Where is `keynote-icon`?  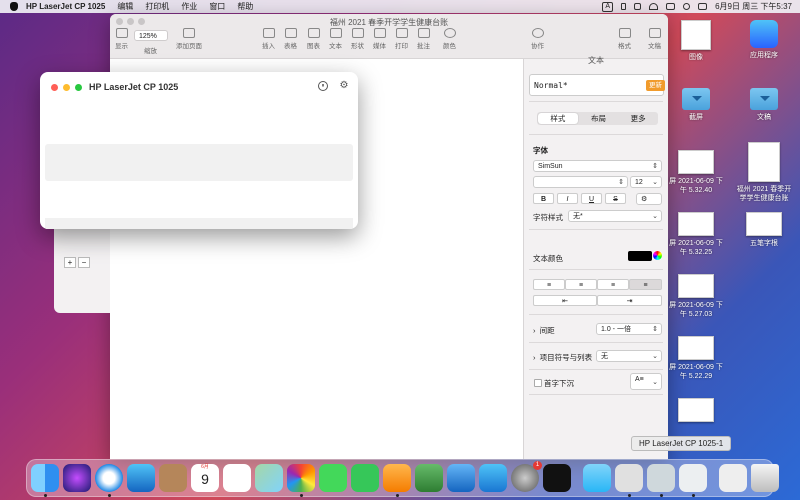 keynote-icon is located at coordinates (461, 478).